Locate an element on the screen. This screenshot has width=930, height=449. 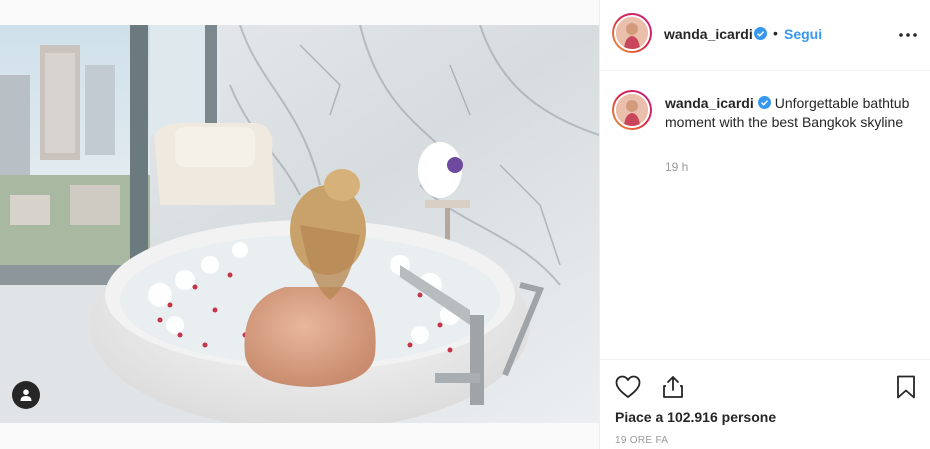
author-avatar is located at coordinates (632, 33).